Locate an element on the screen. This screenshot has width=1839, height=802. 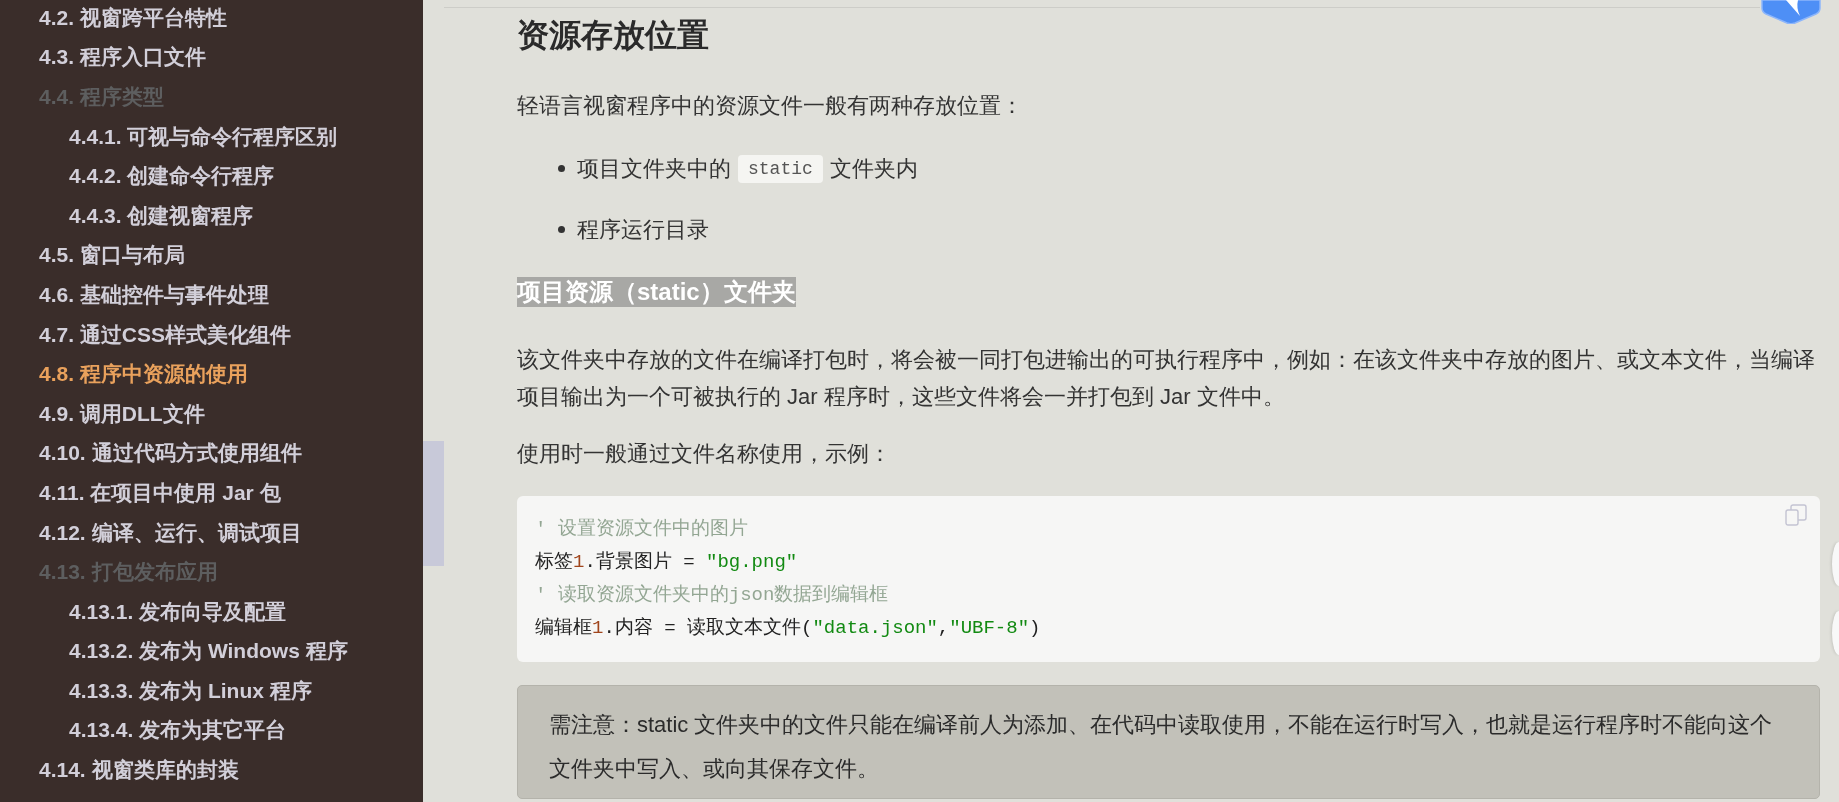
section-heading: 项目资源（static）文件夹 is located at coordinates (656, 292).